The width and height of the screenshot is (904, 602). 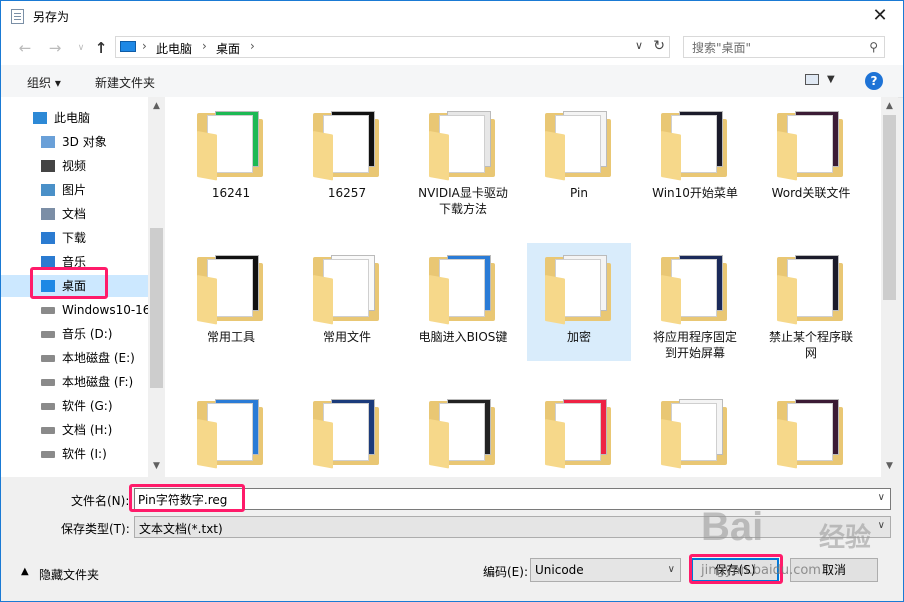 I want to click on recent-chevron-icon: ∨, so click(x=81, y=48).